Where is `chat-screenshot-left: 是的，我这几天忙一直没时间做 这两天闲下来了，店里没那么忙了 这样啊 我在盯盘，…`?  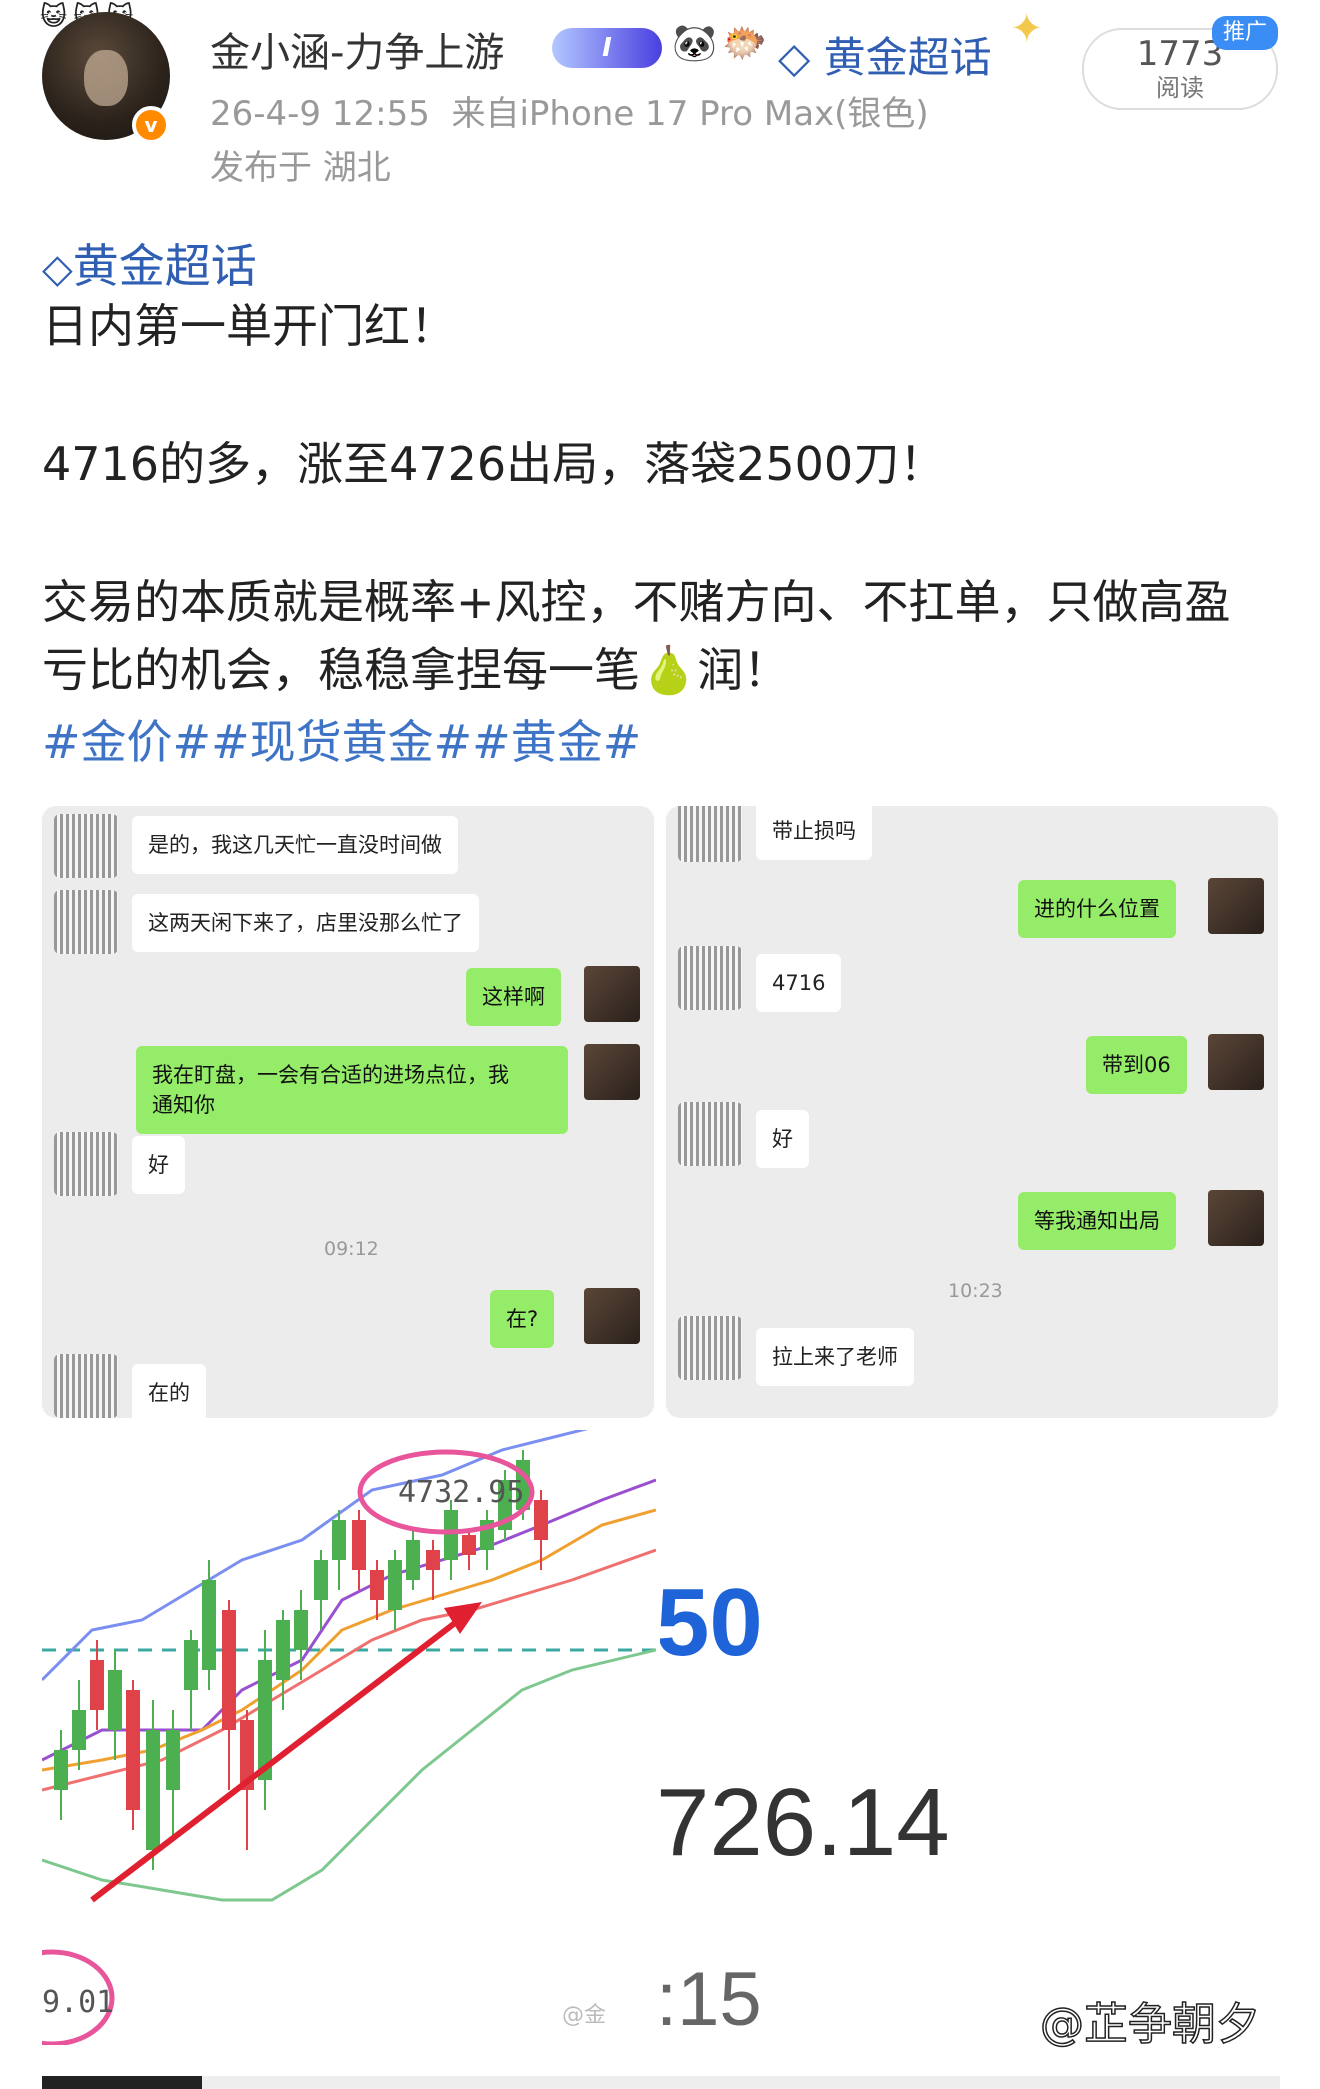 chat-screenshot-left: 是的，我这几天忙一直没时间做 这两天闲下来了，店里没那么忙了 这样啊 我在盯盘，… is located at coordinates (348, 1112).